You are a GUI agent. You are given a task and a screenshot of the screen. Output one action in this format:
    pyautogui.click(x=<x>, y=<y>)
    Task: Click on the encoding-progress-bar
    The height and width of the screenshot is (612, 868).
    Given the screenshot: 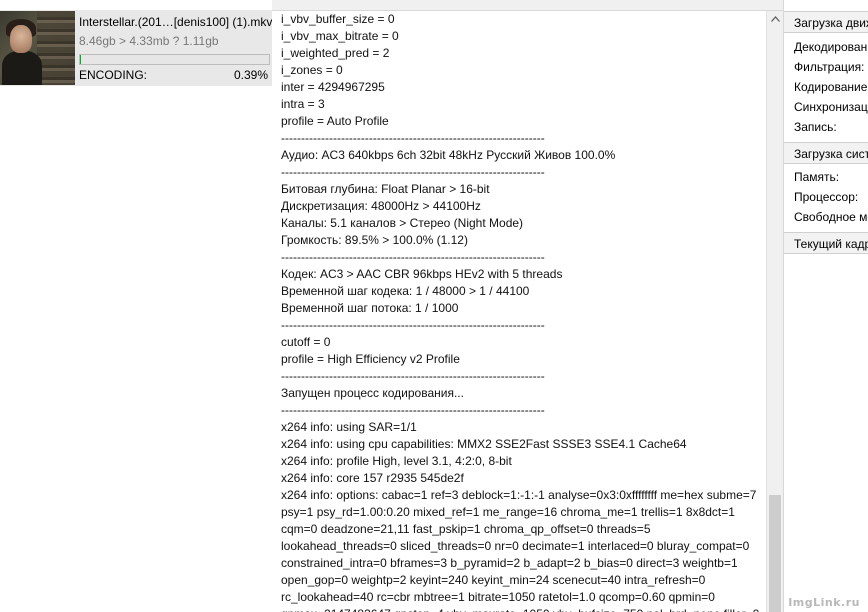 What is the action you would take?
    pyautogui.click(x=174, y=59)
    